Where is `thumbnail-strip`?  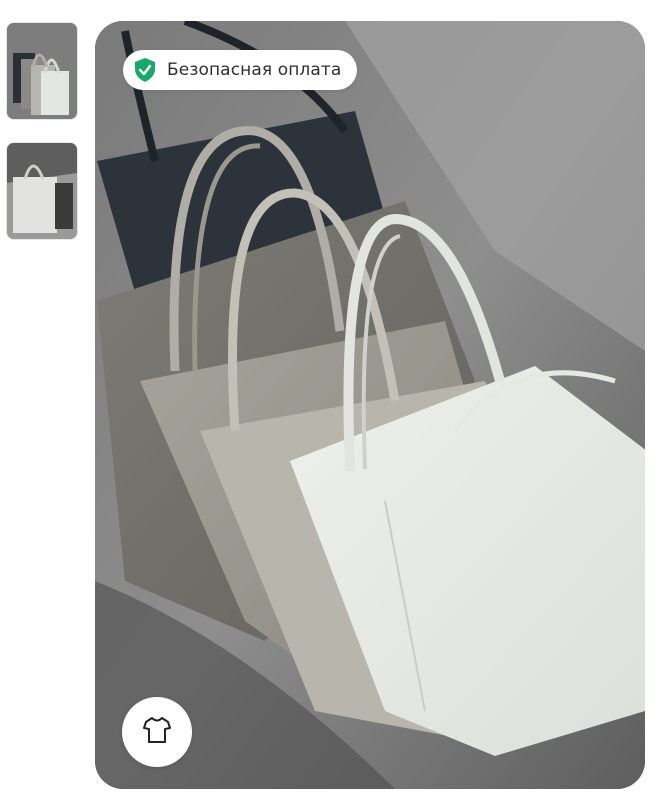
thumbnail-strip is located at coordinates (42, 142).